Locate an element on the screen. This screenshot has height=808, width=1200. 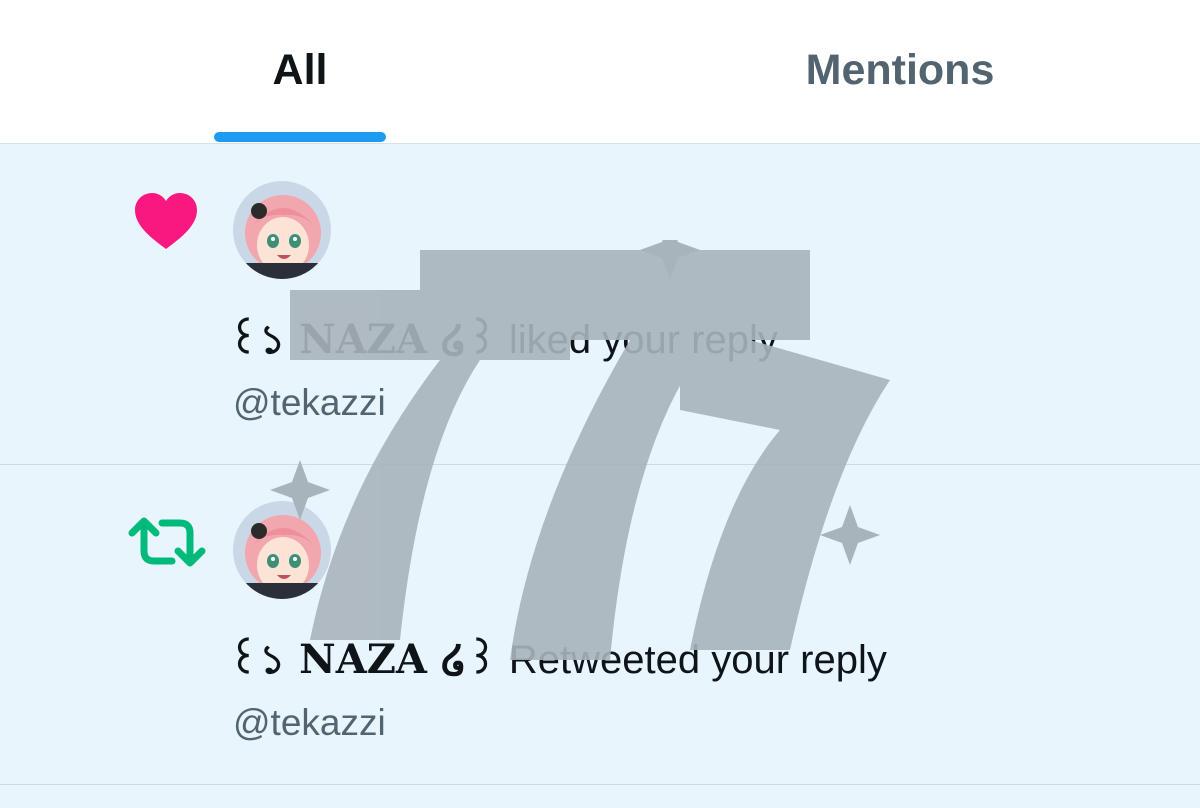
retweet-icon is located at coordinates (167, 542).